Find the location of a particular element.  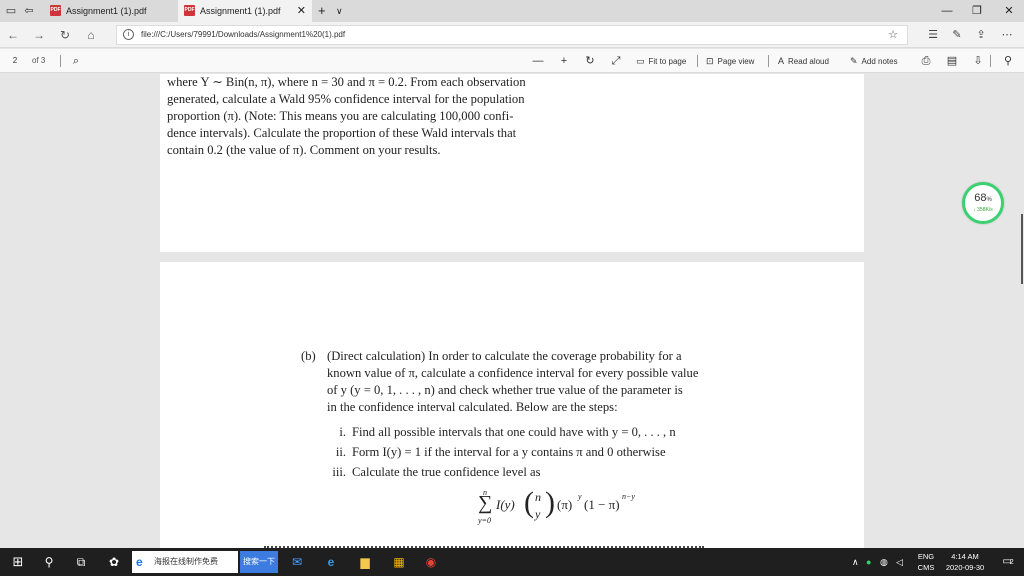

pin-toolbar-icon: ⚲ is located at coordinates (1008, 61).